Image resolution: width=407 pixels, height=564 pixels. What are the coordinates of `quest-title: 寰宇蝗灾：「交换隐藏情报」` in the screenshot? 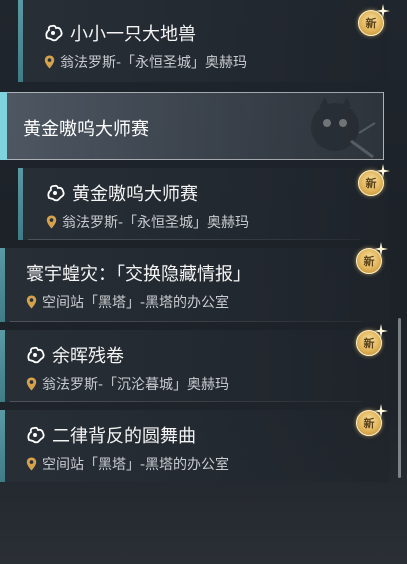 It's located at (138, 274).